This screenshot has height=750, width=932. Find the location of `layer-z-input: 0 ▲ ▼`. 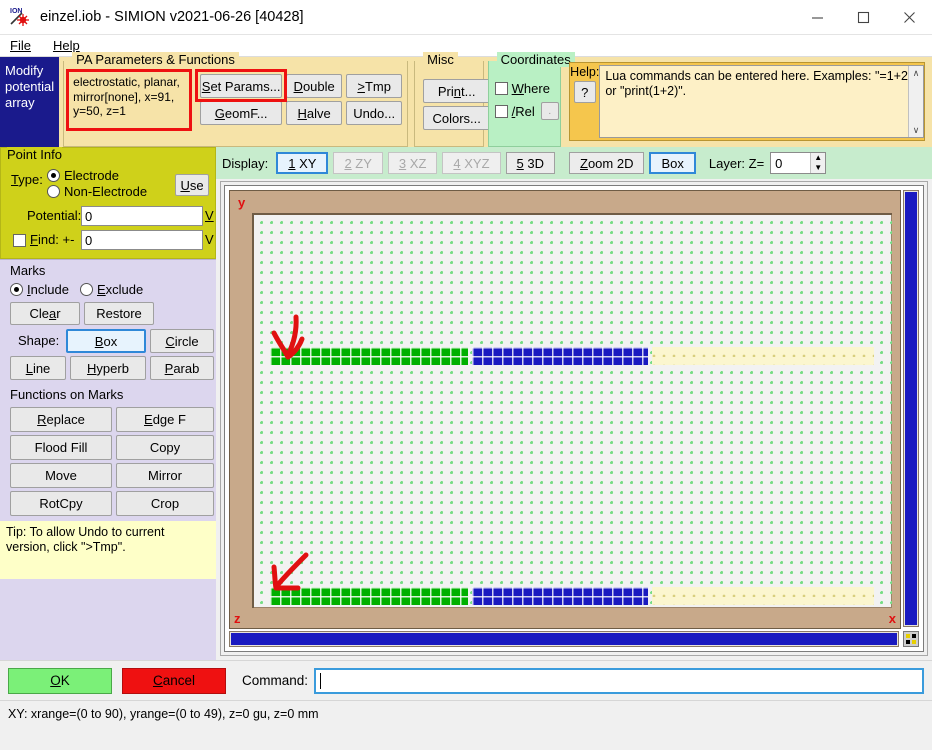

layer-z-input: 0 ▲ ▼ is located at coordinates (798, 163).